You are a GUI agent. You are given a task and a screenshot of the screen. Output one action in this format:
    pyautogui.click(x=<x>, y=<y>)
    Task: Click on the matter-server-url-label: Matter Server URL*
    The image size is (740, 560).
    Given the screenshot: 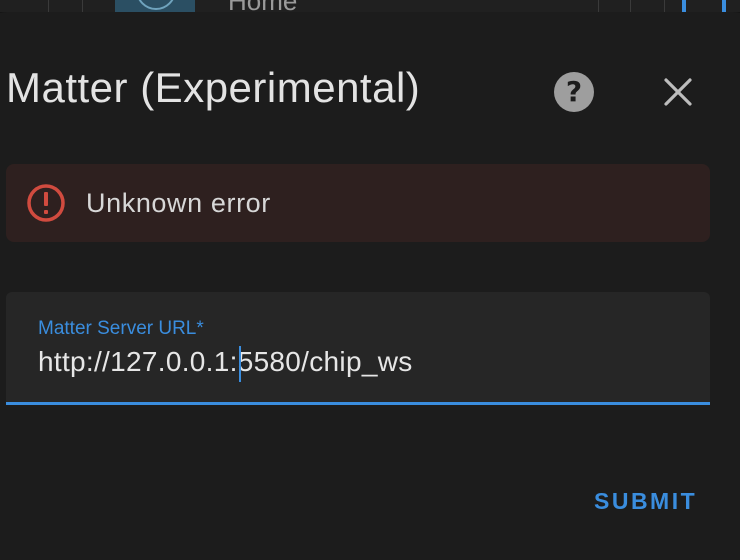 What is the action you would take?
    pyautogui.click(x=121, y=328)
    